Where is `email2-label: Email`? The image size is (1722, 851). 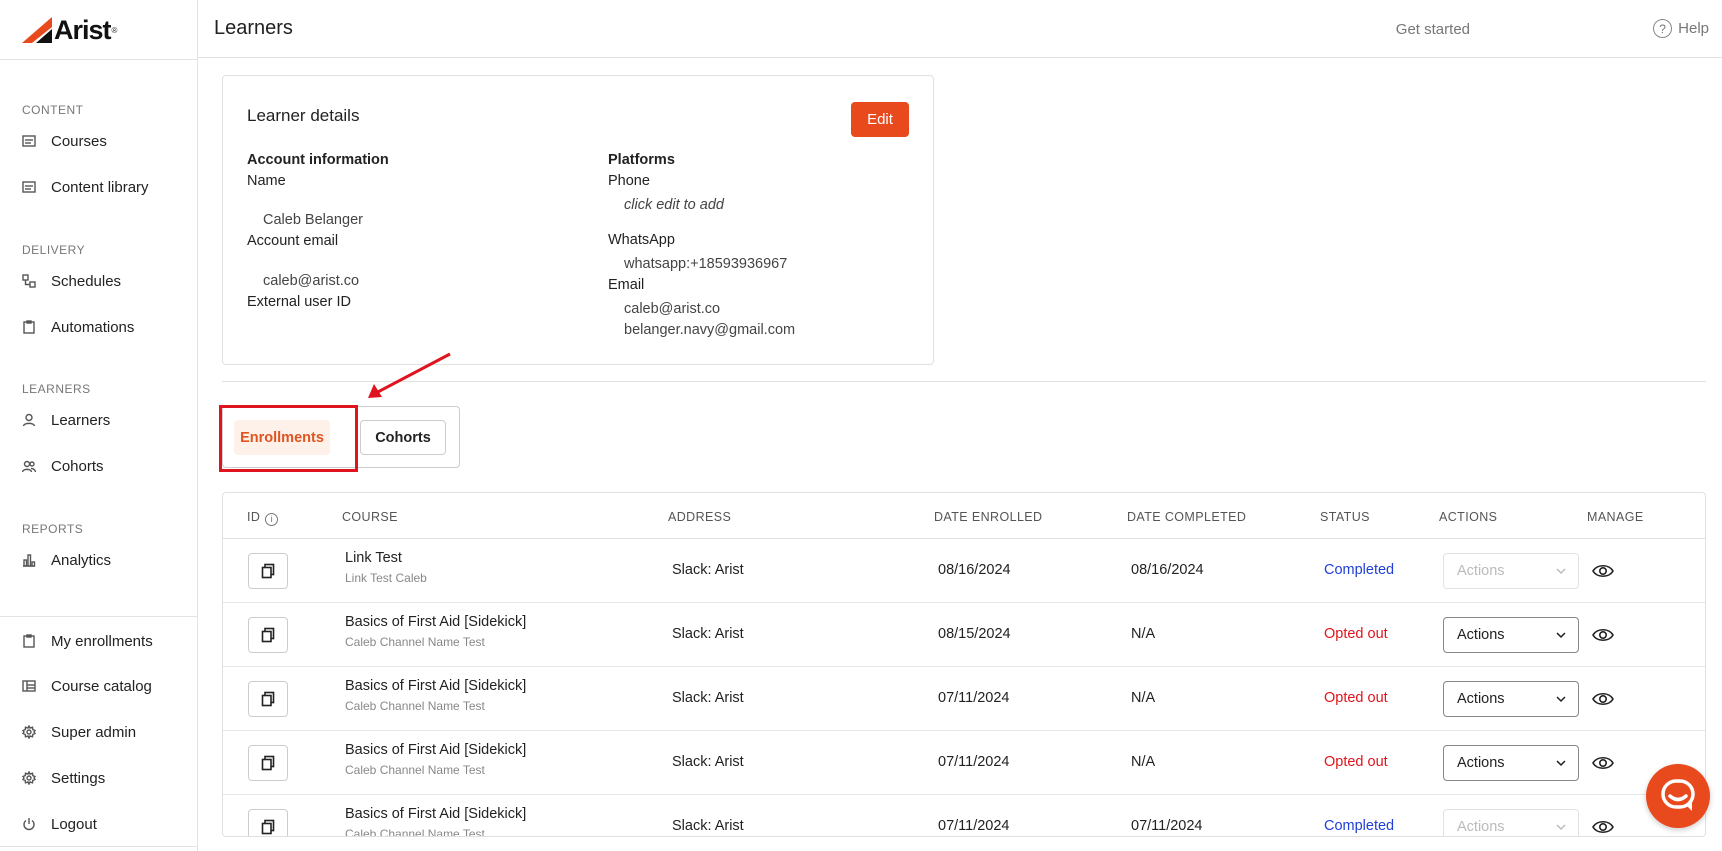
email2-label: Email is located at coordinates (626, 285).